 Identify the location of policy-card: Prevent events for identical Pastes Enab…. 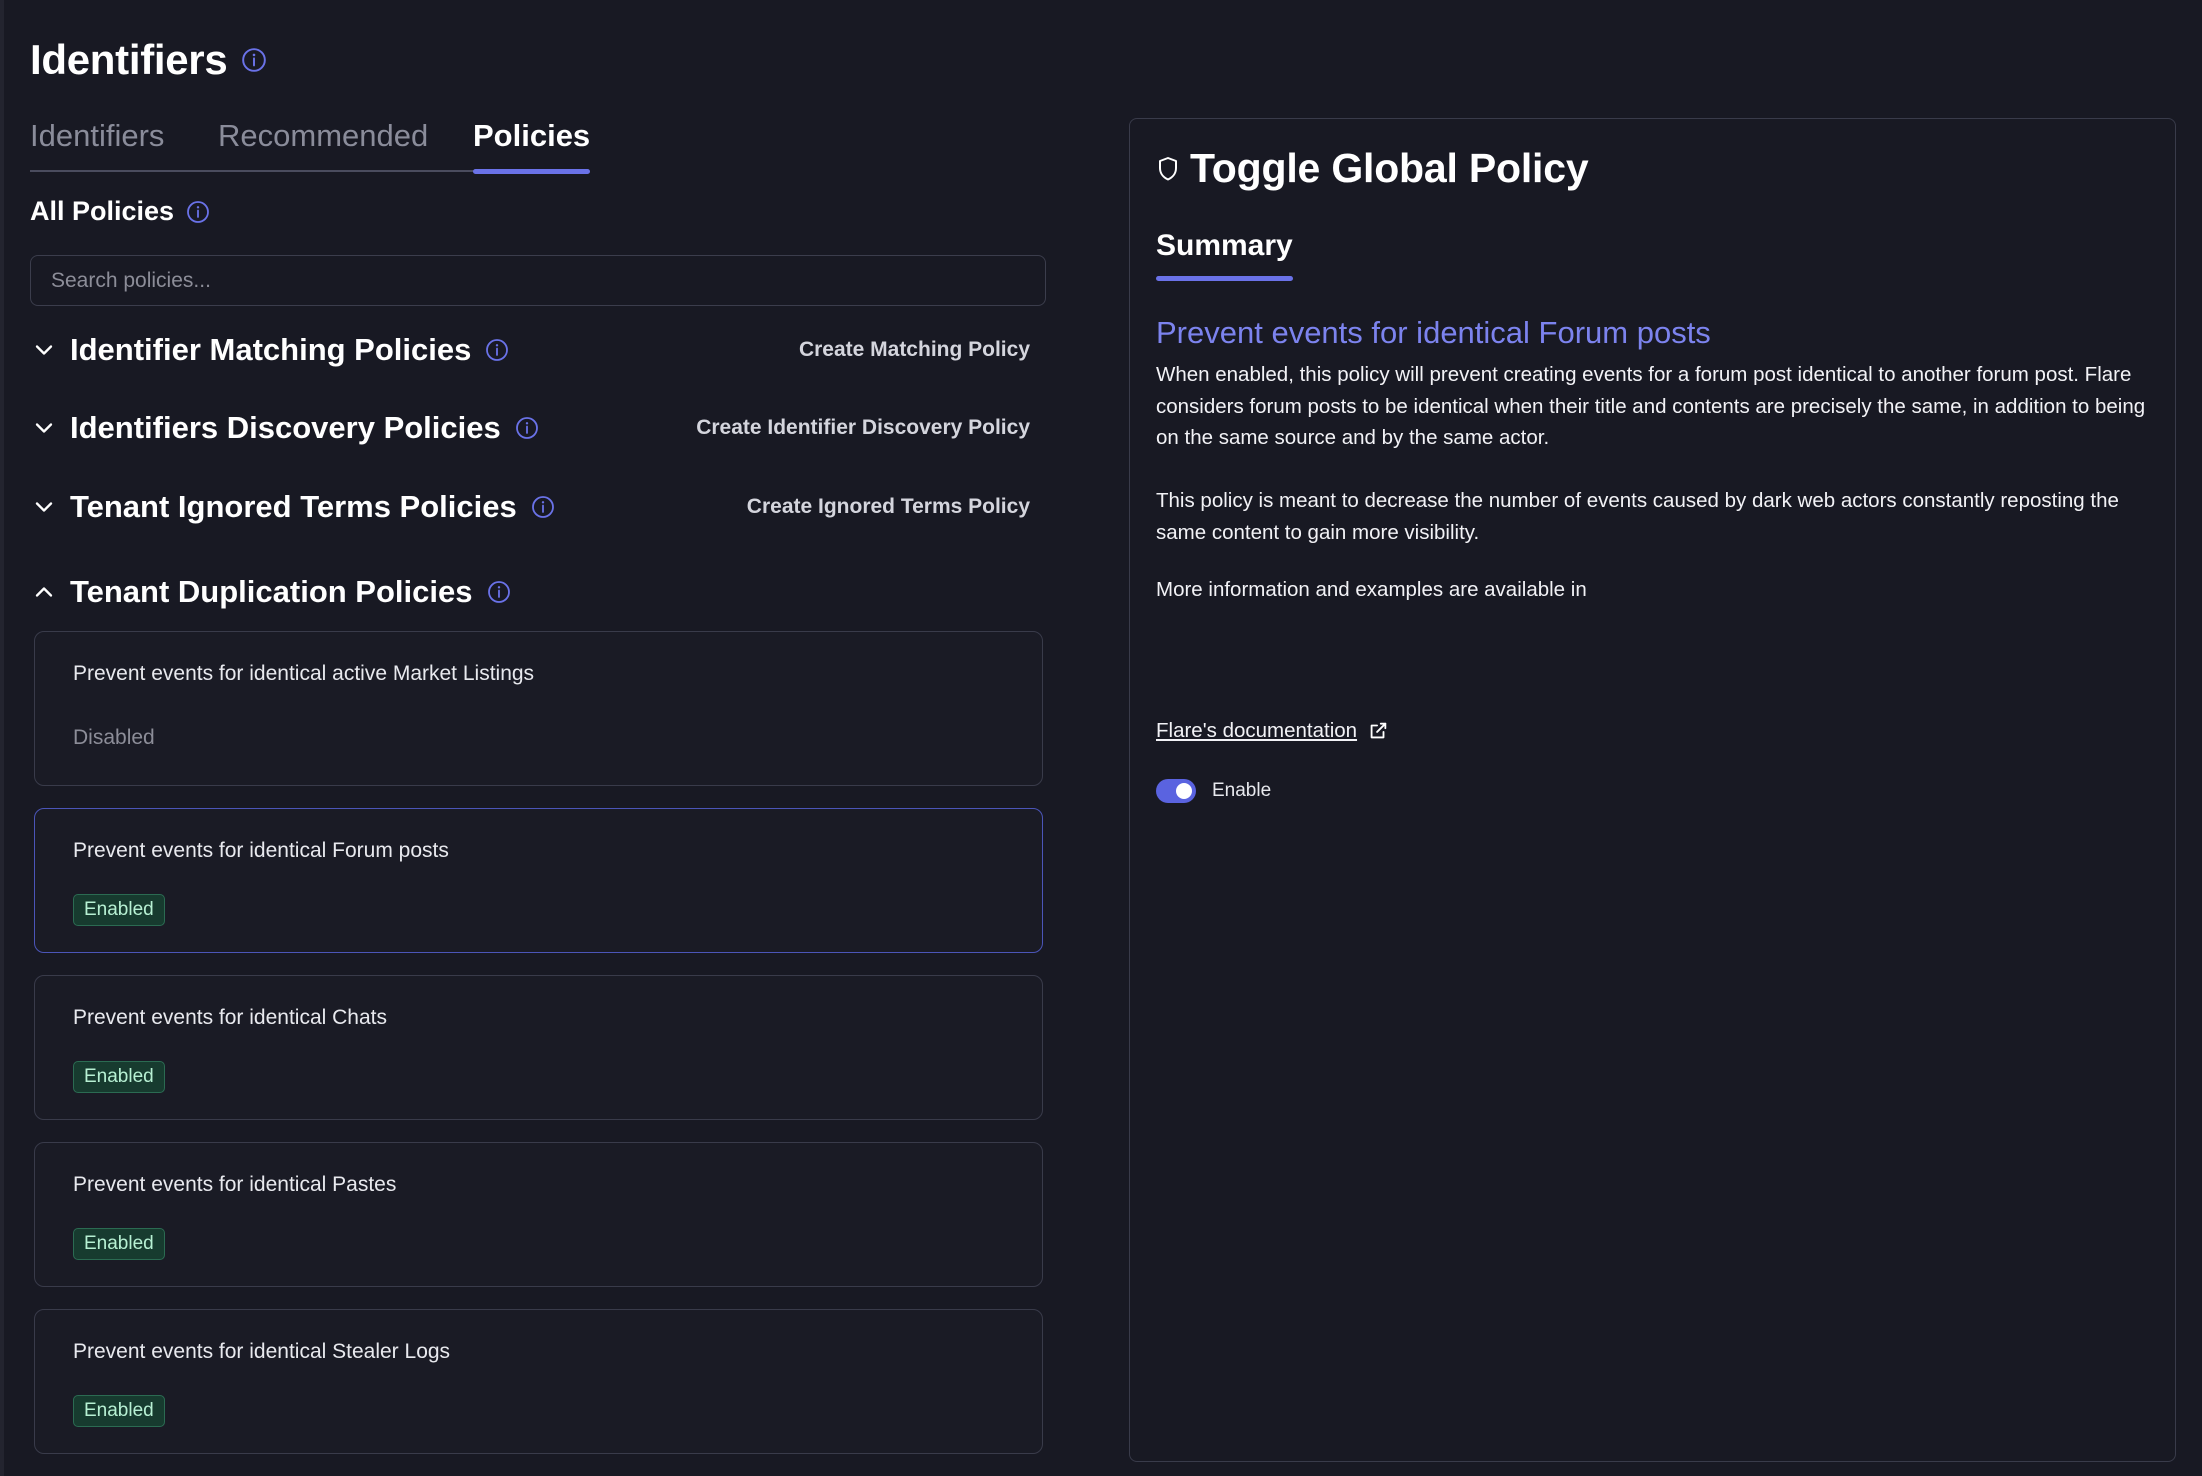
(538, 1214).